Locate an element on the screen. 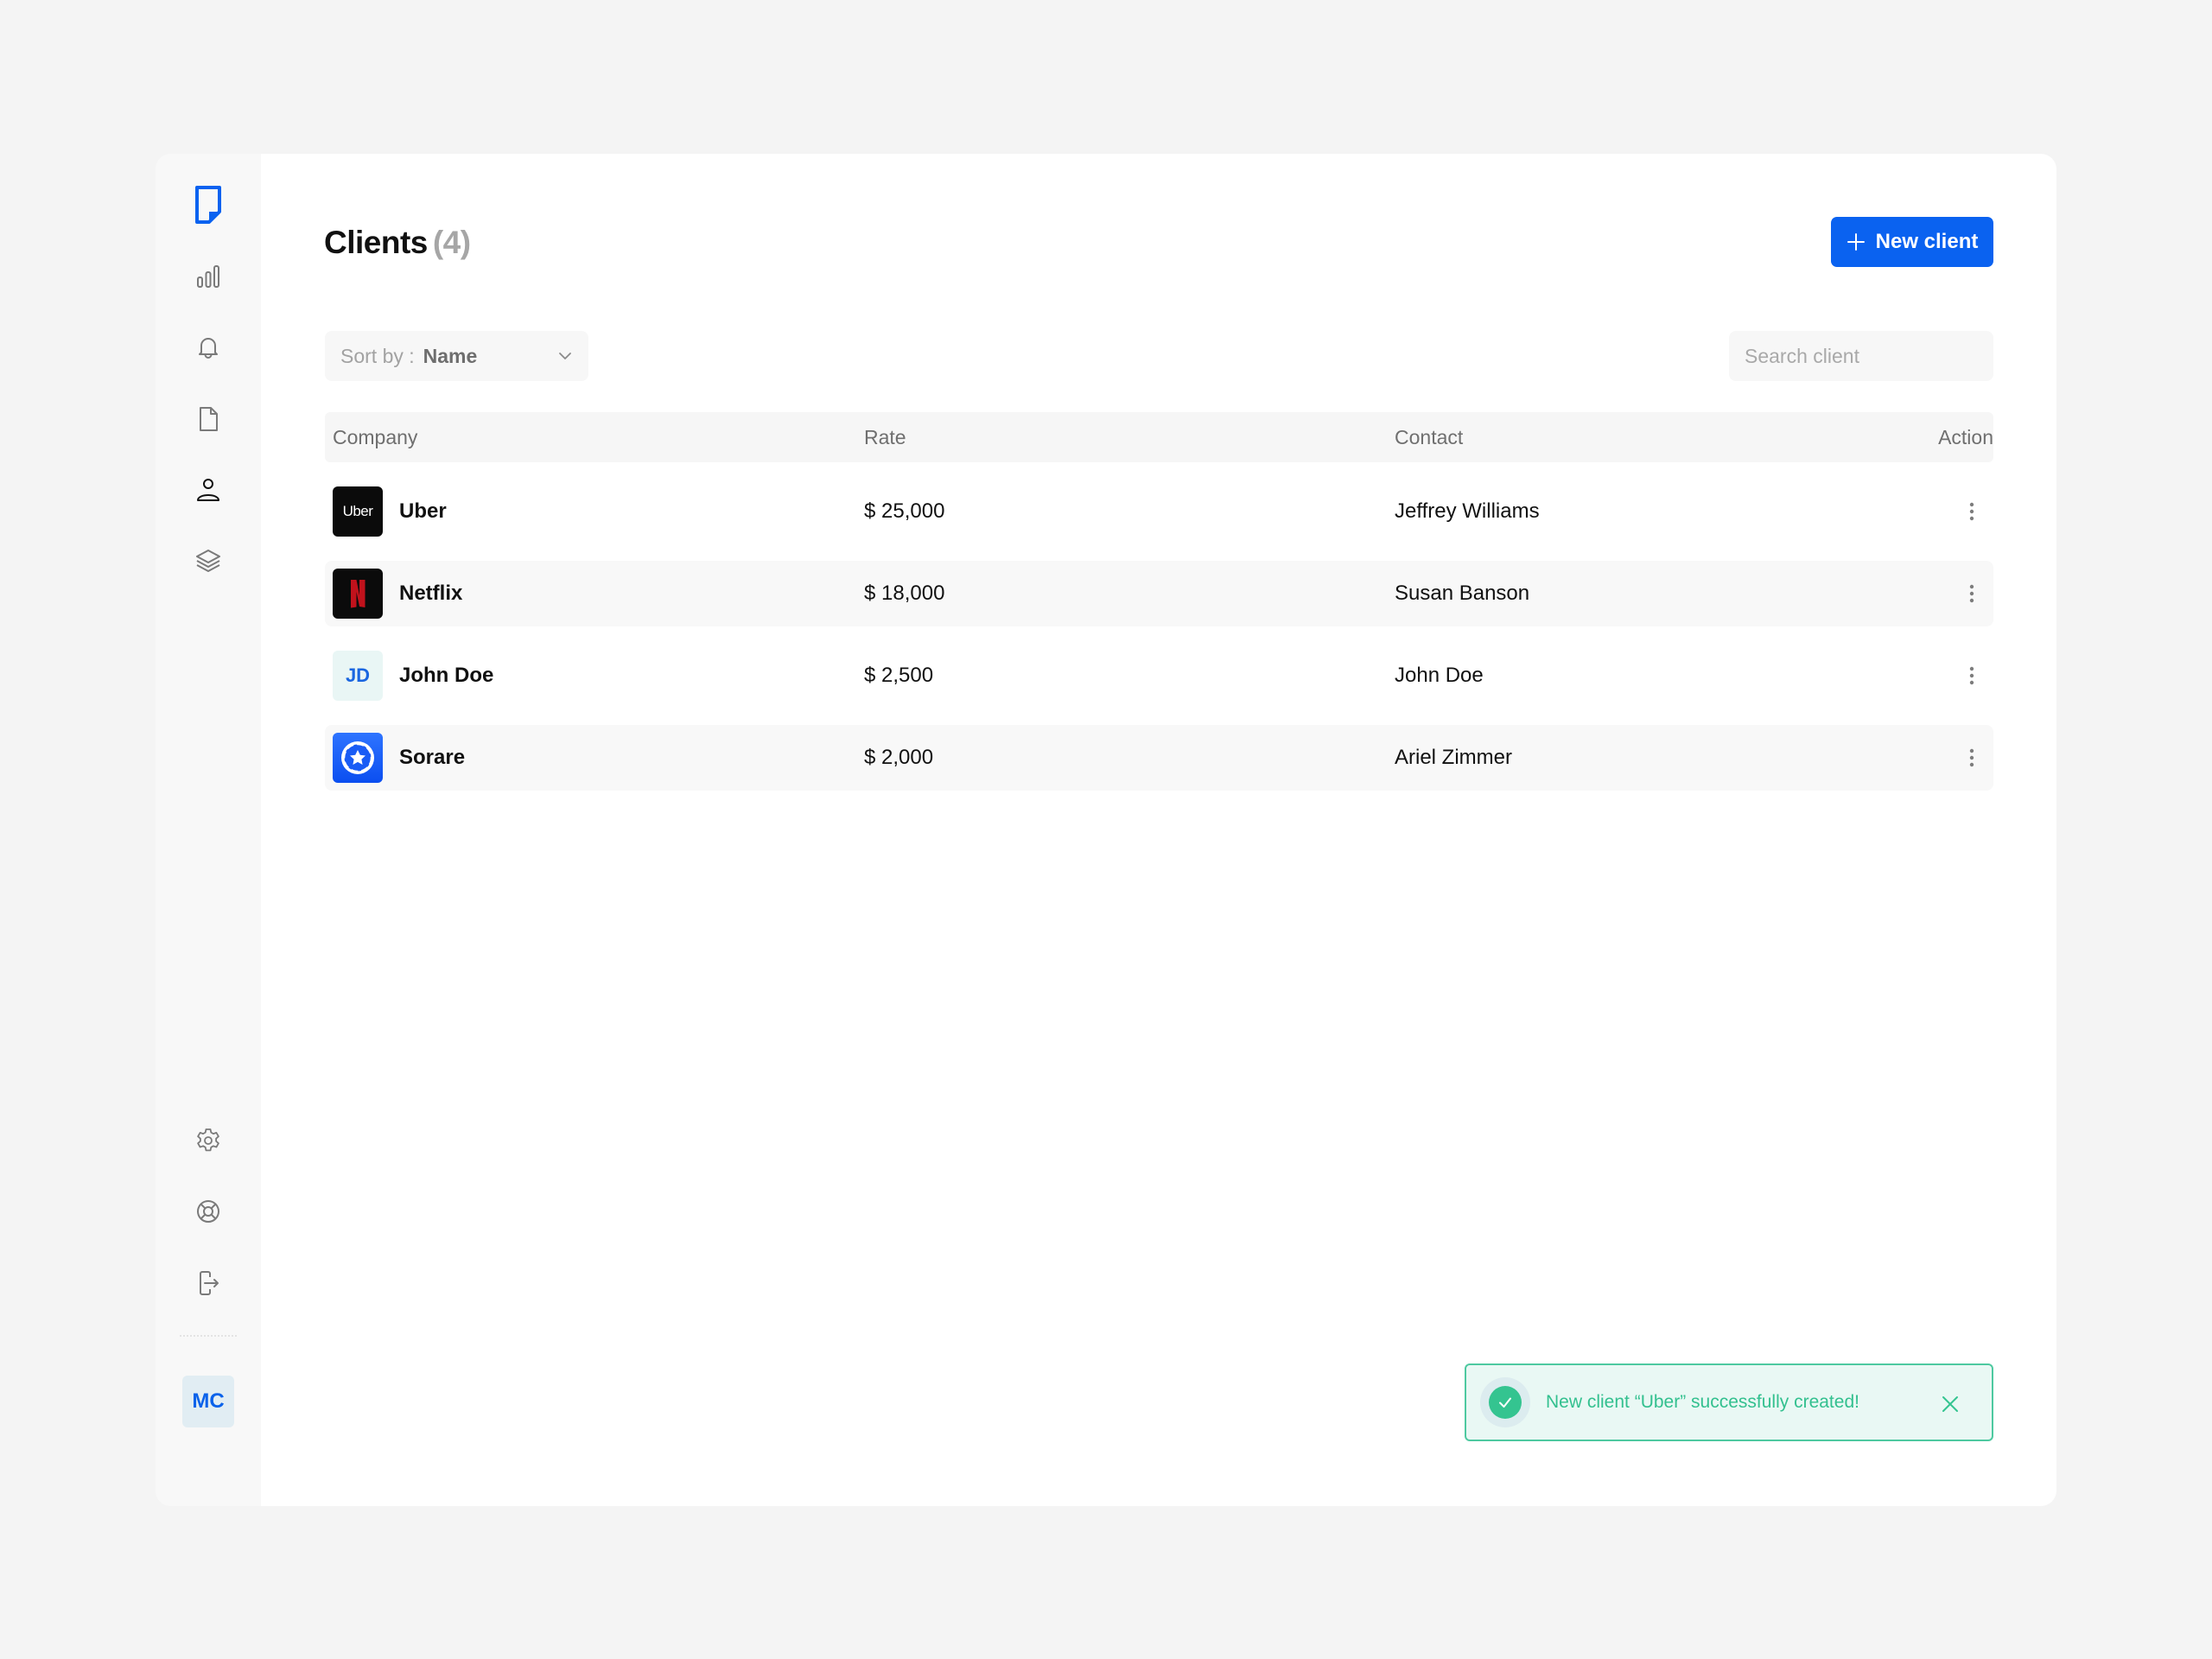 The image size is (2212, 1659). company-cell: Uber Uber is located at coordinates (390, 511).